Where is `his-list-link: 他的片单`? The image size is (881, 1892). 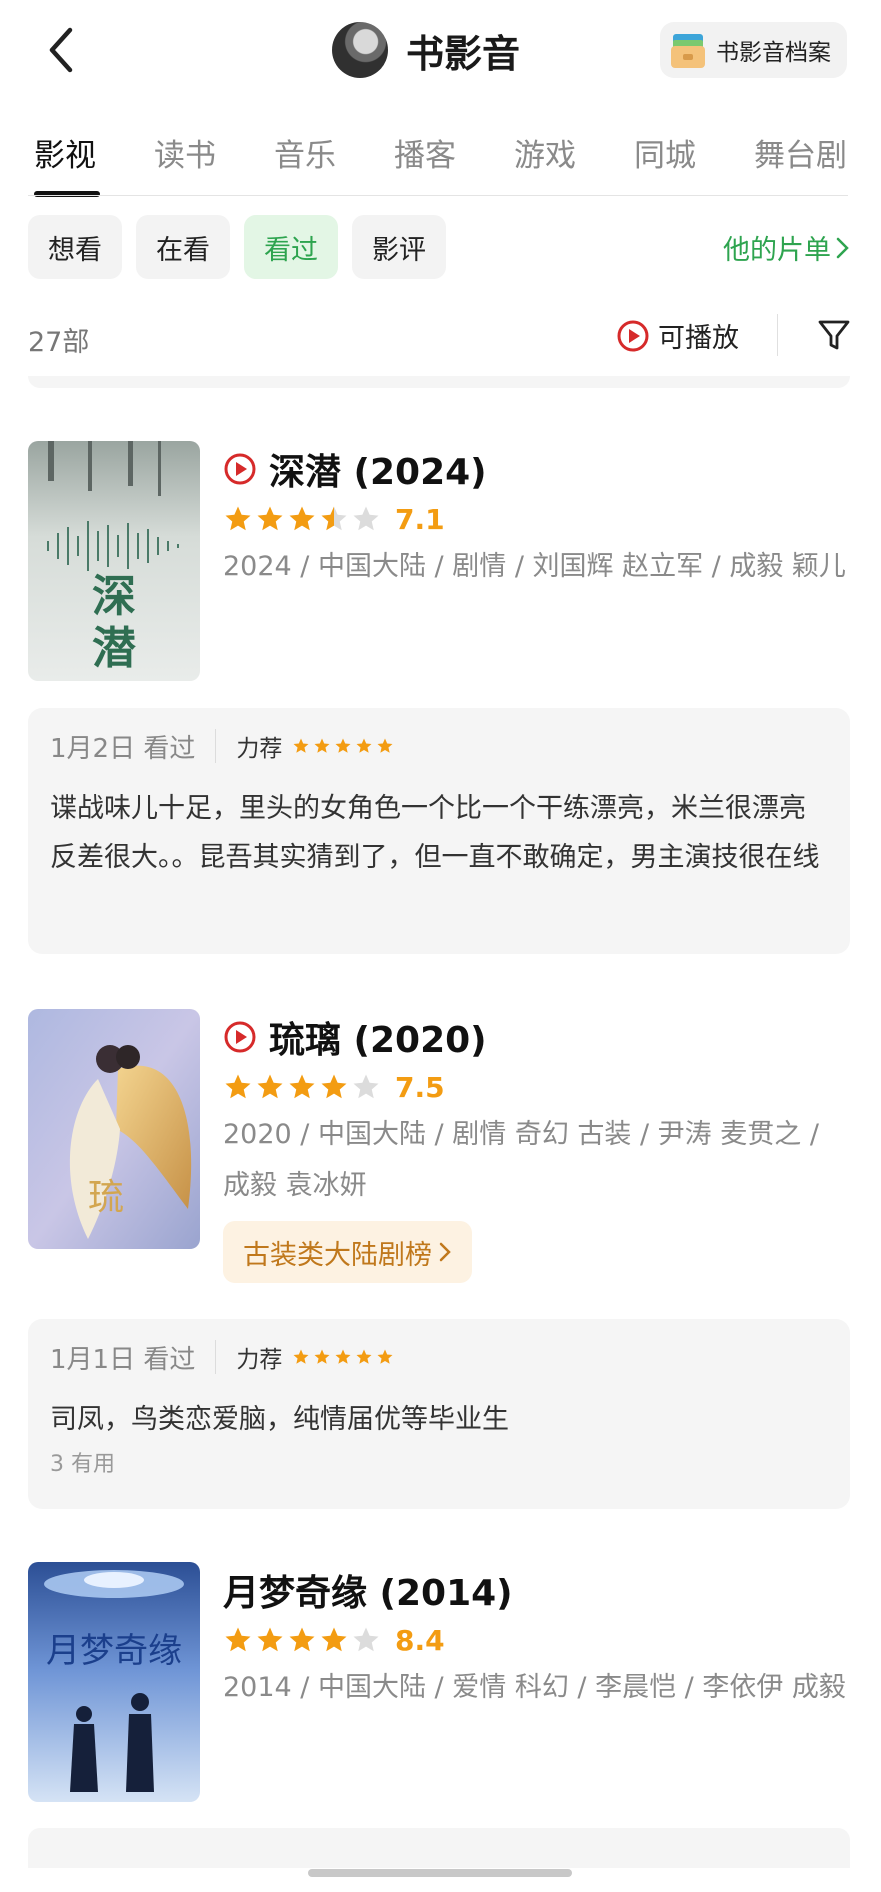
his-list-link: 他的片单 is located at coordinates (787, 247).